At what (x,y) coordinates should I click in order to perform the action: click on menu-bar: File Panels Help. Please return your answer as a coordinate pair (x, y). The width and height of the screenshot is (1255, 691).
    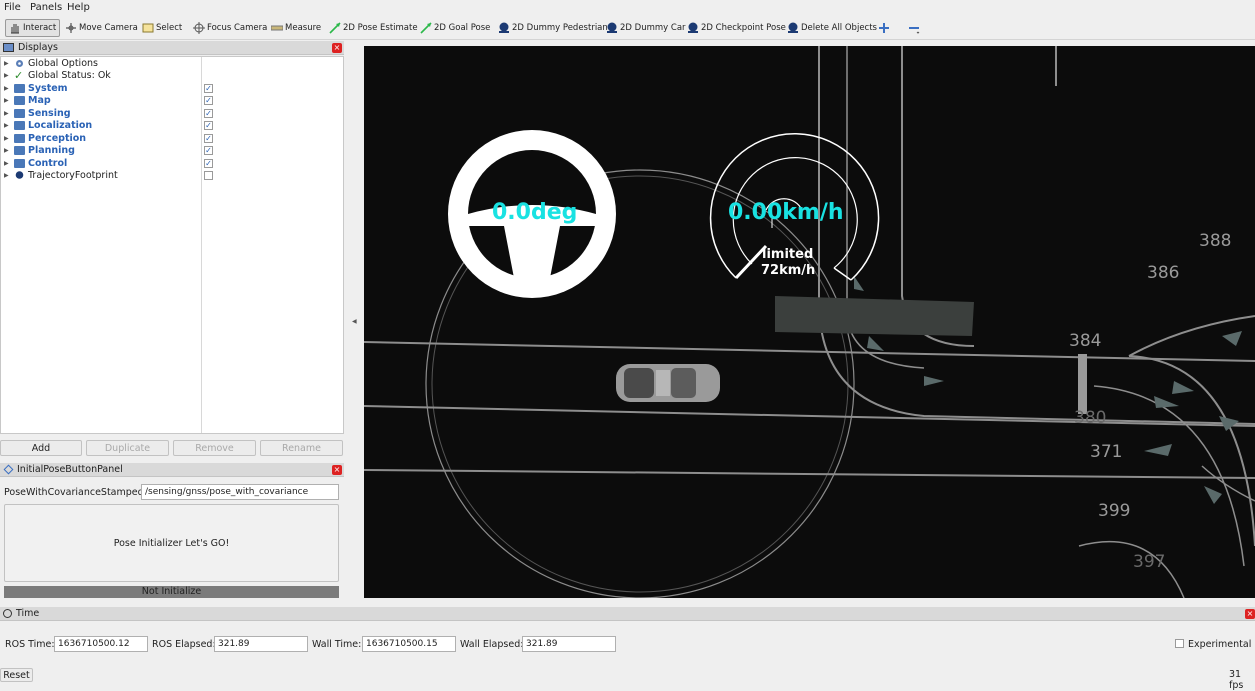
    Looking at the image, I should click on (627, 8).